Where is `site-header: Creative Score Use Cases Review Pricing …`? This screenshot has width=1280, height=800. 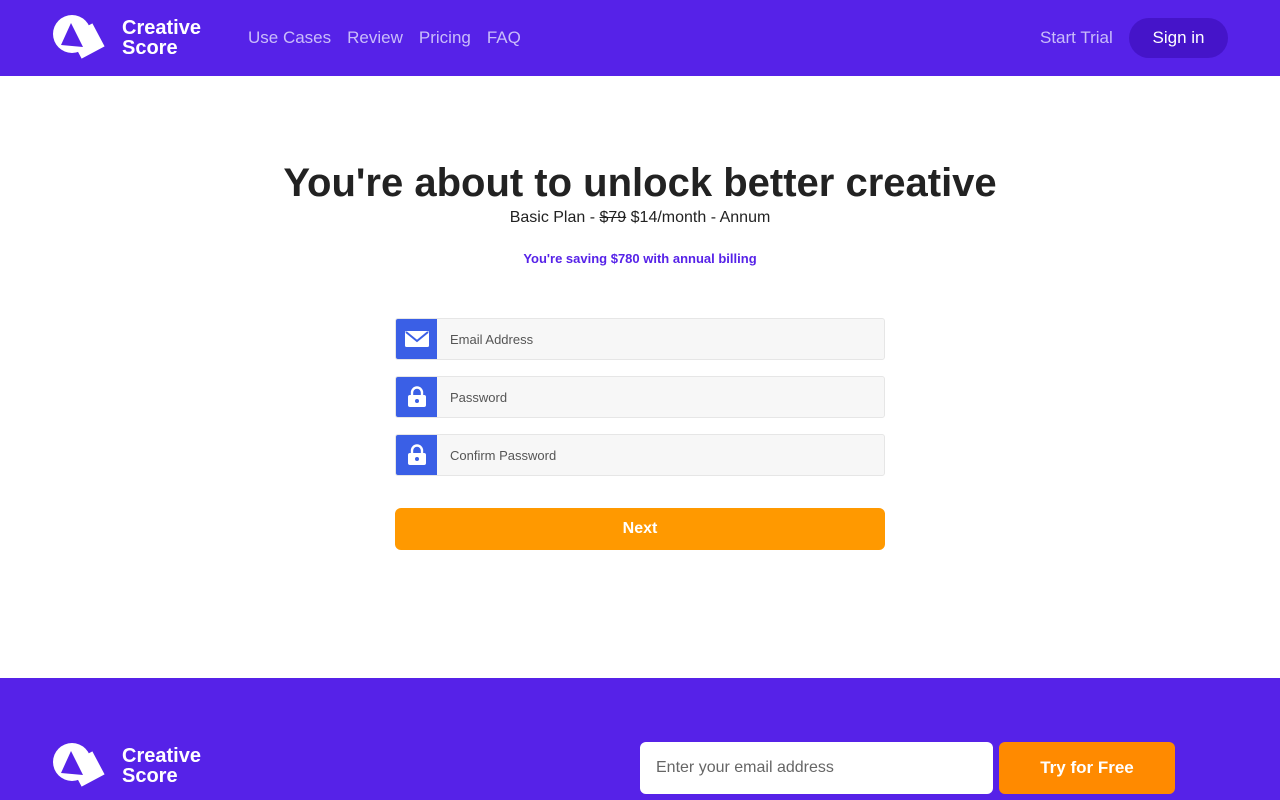 site-header: Creative Score Use Cases Review Pricing … is located at coordinates (640, 38).